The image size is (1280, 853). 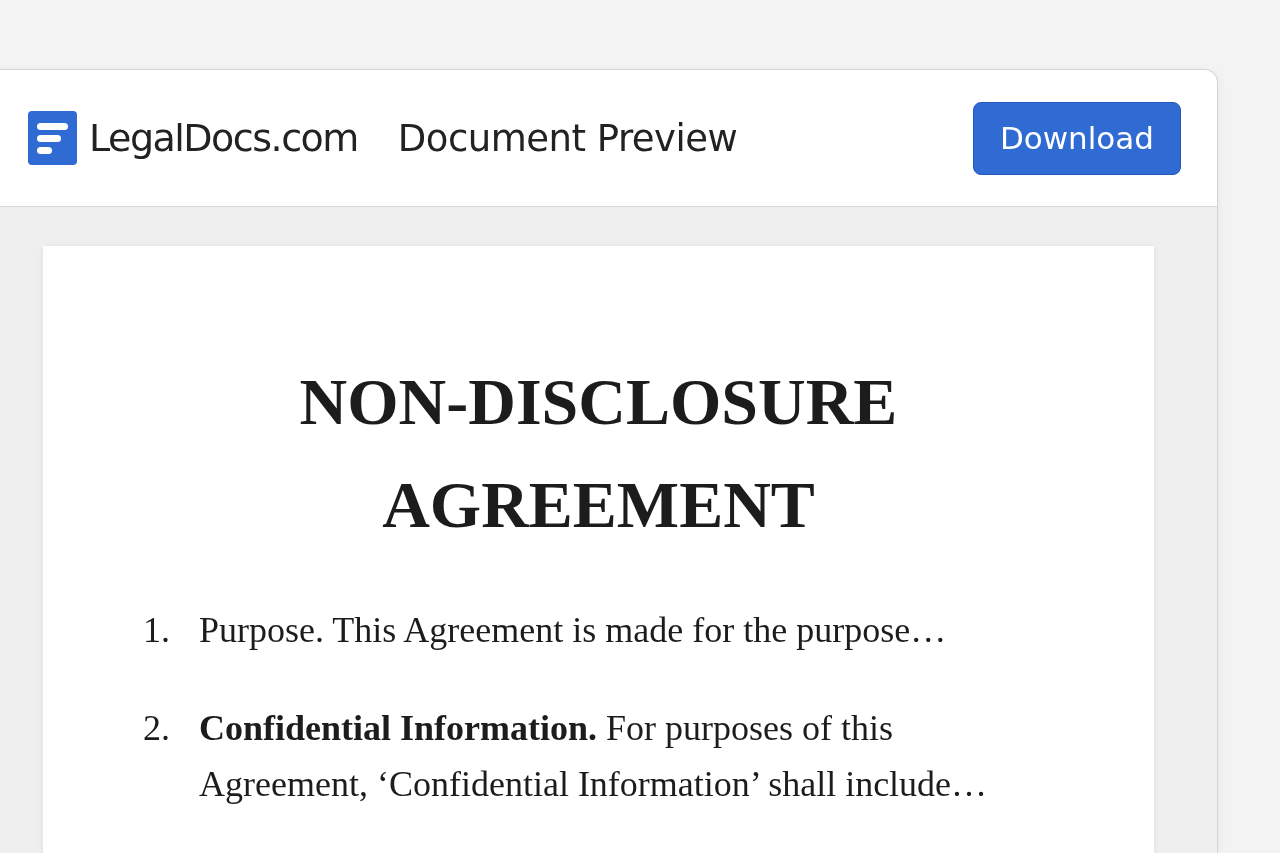 What do you see at coordinates (52, 138) in the screenshot?
I see `logo-icon` at bounding box center [52, 138].